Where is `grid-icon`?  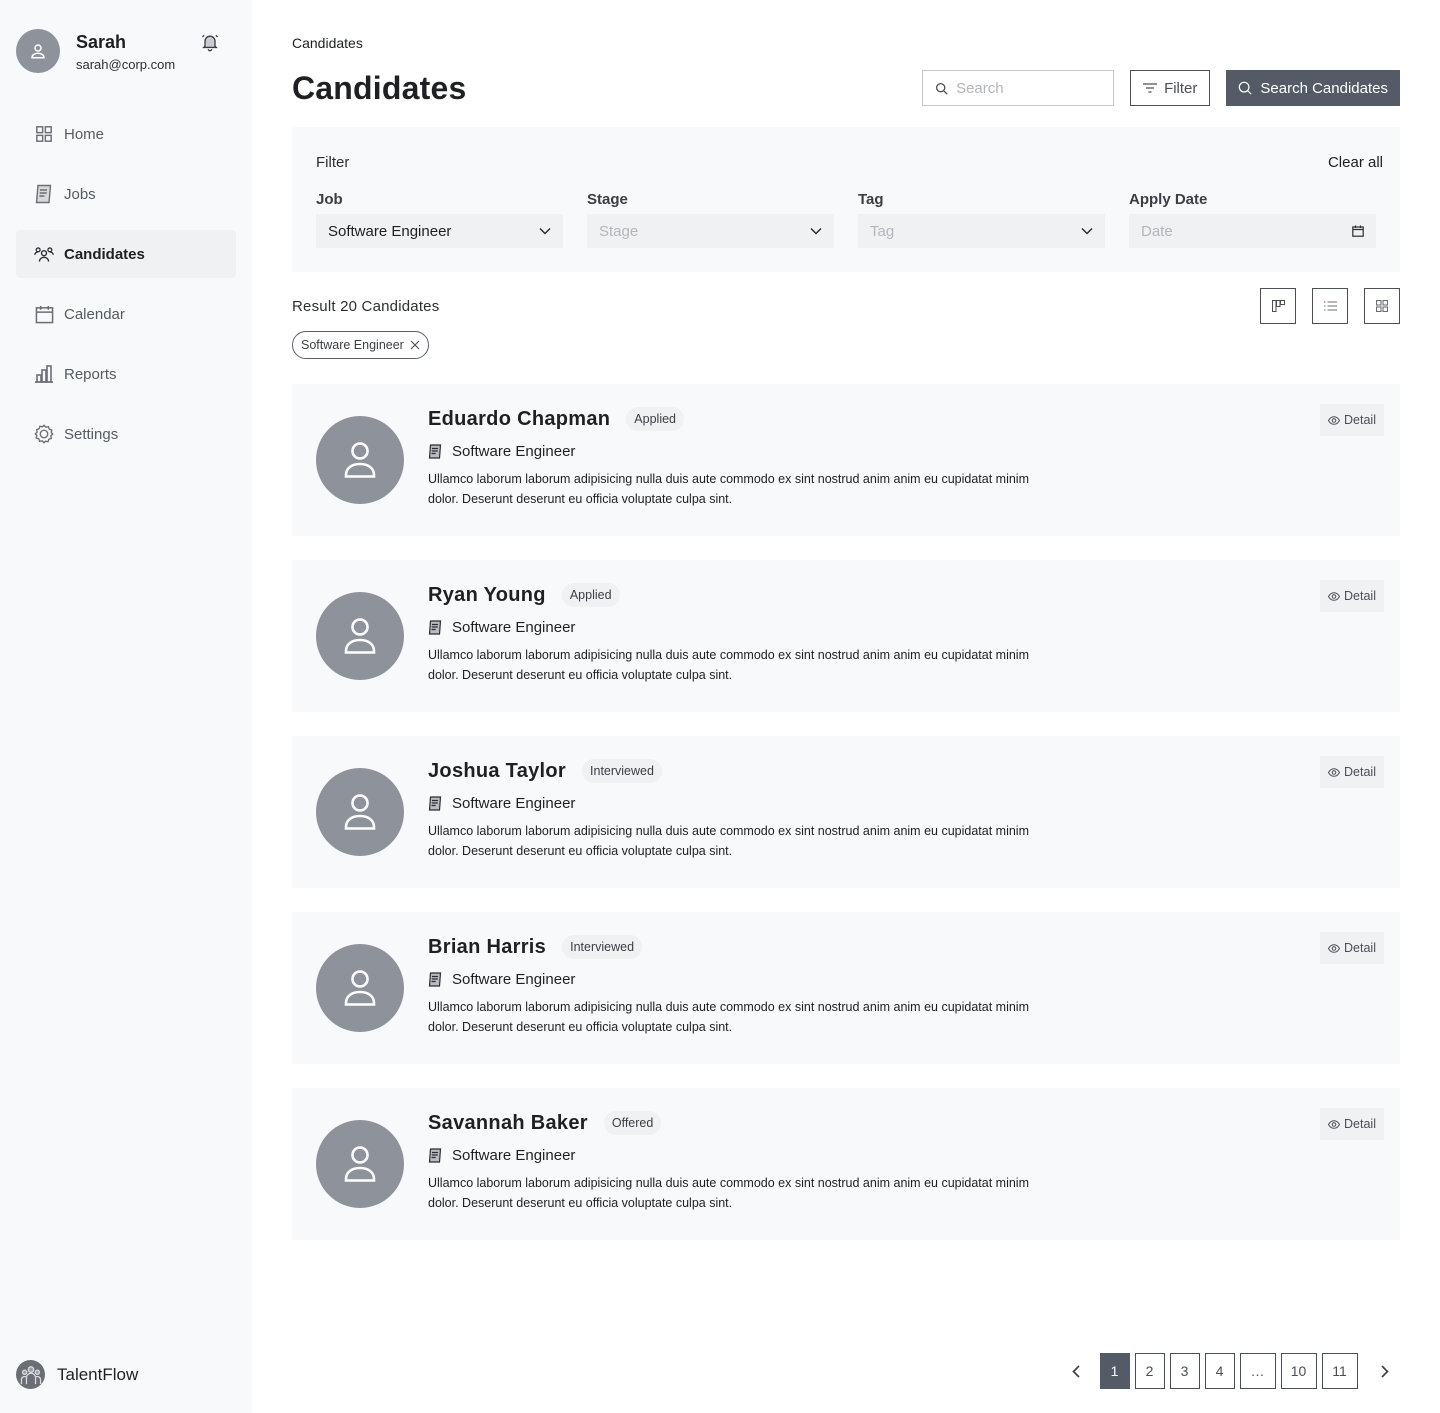 grid-icon is located at coordinates (1382, 306).